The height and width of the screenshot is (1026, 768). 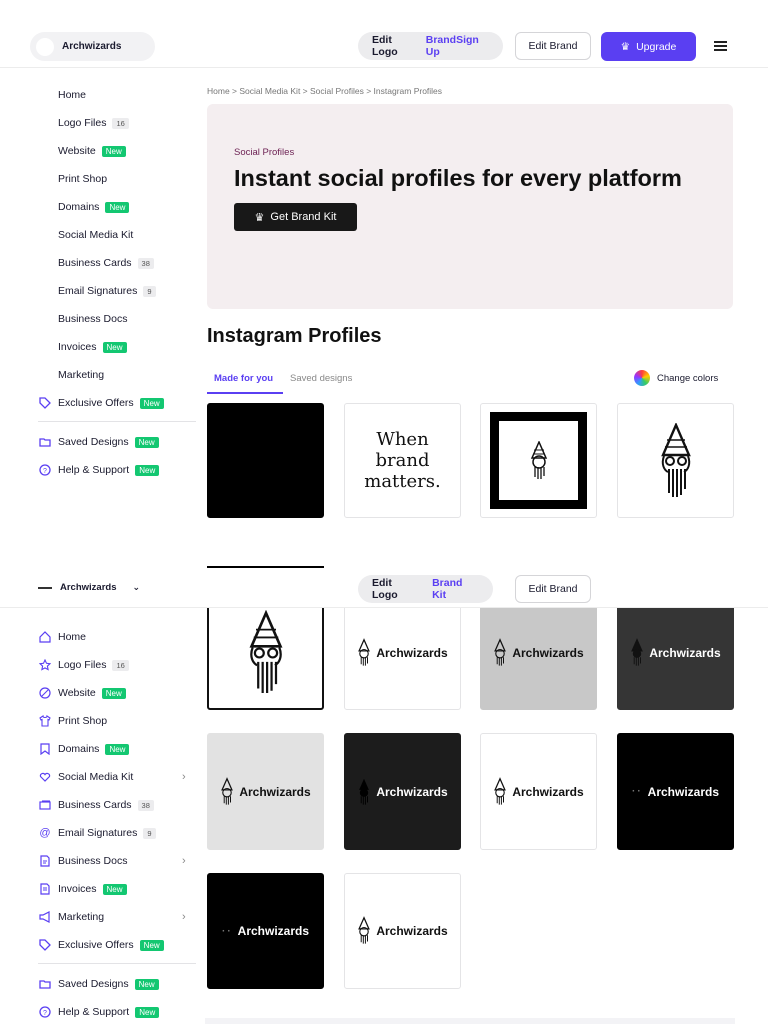 I want to click on hamburger-menu-icon, so click(x=720, y=46).